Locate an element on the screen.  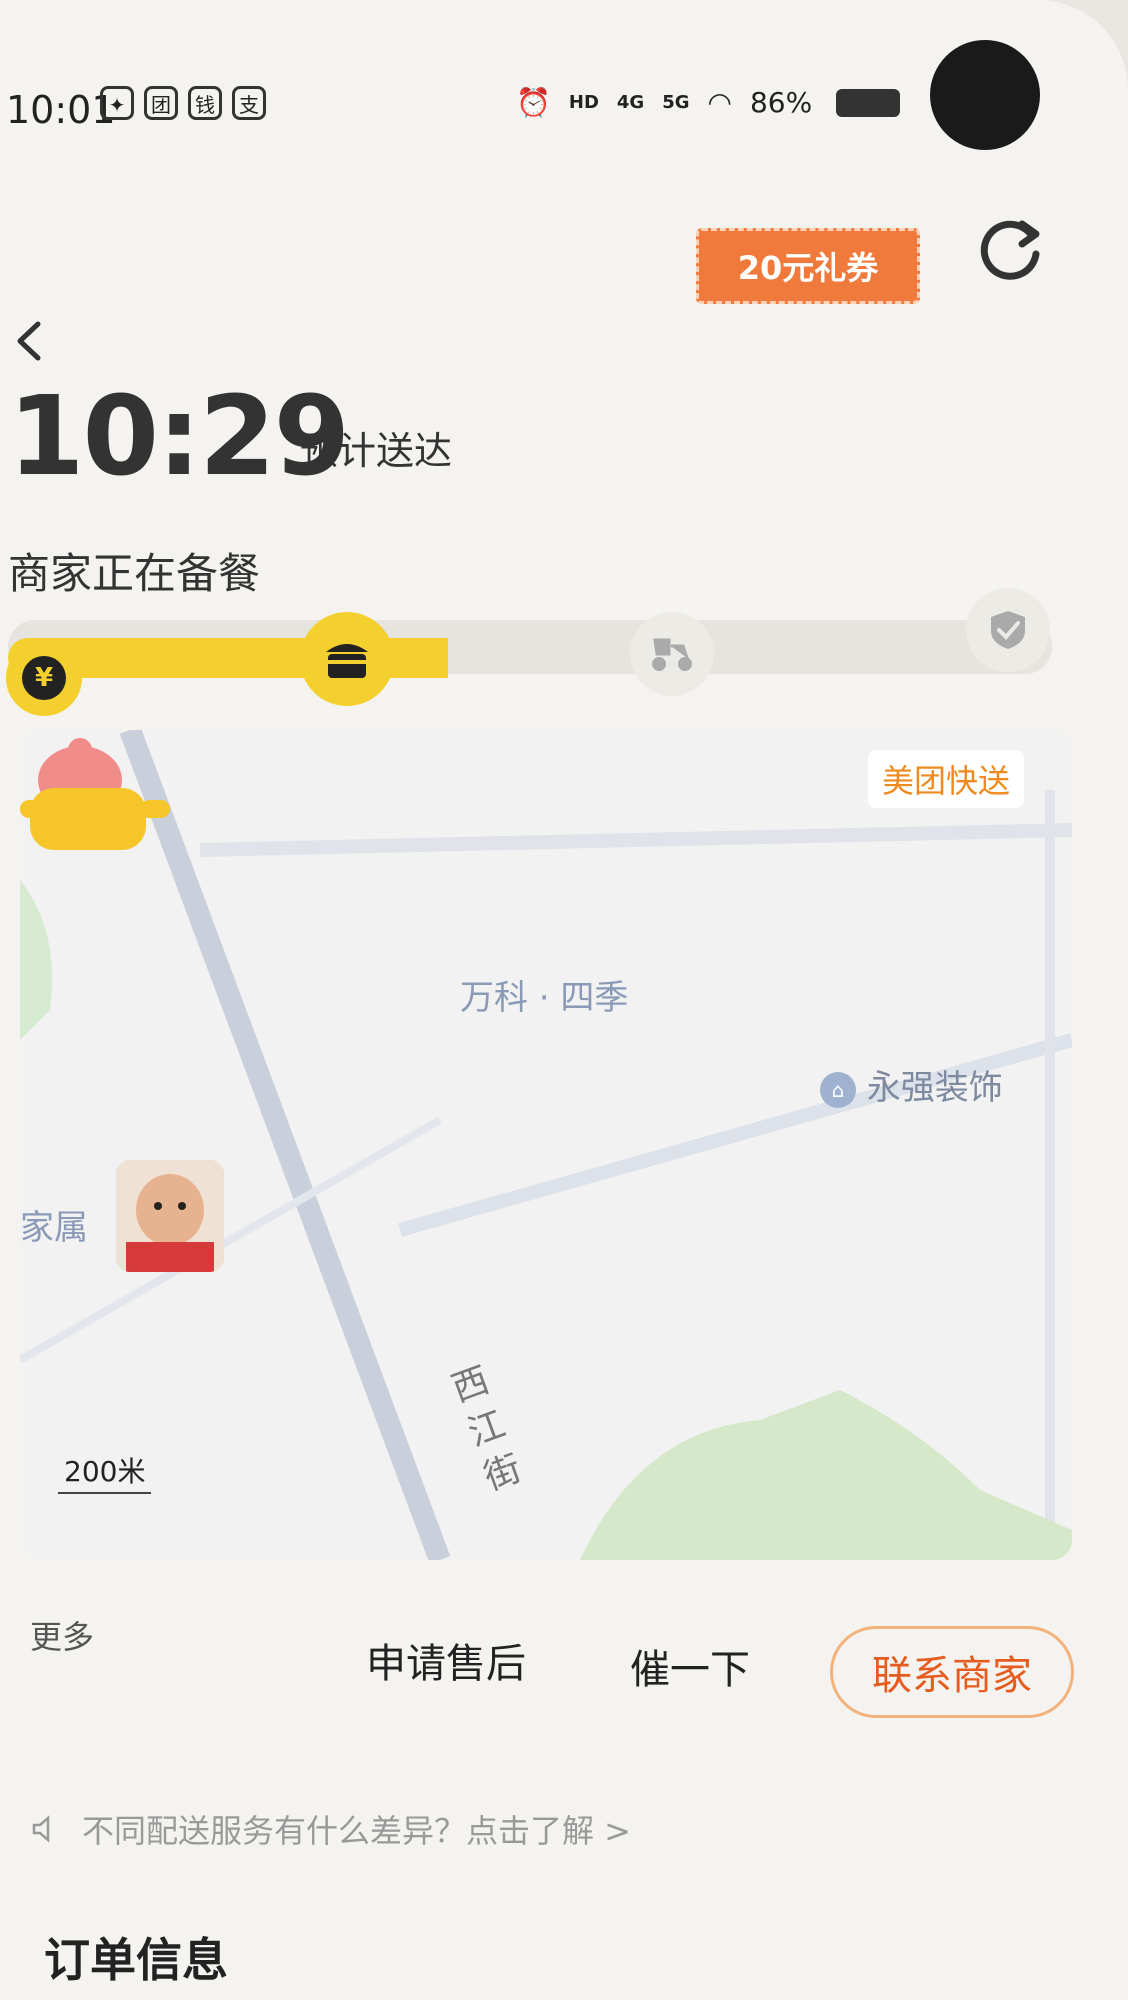
poi-name: 永强装饰 is located at coordinates (934, 1088).